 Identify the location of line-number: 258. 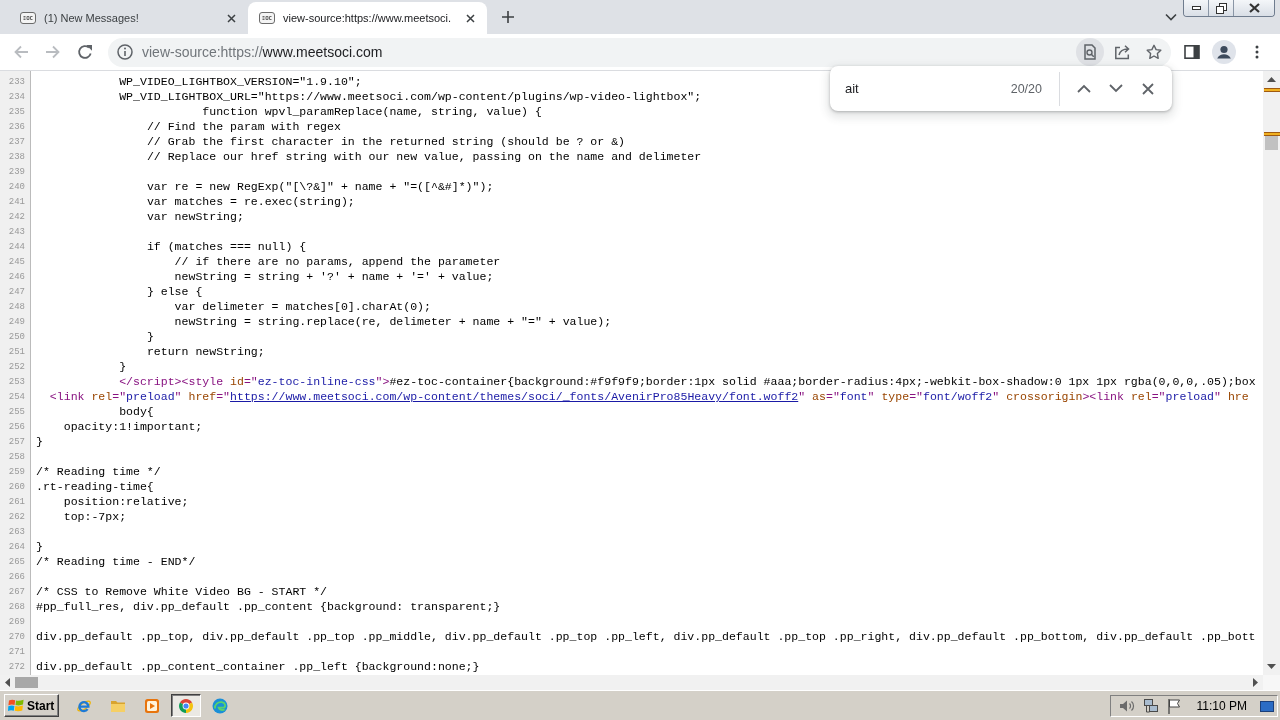
(16, 456).